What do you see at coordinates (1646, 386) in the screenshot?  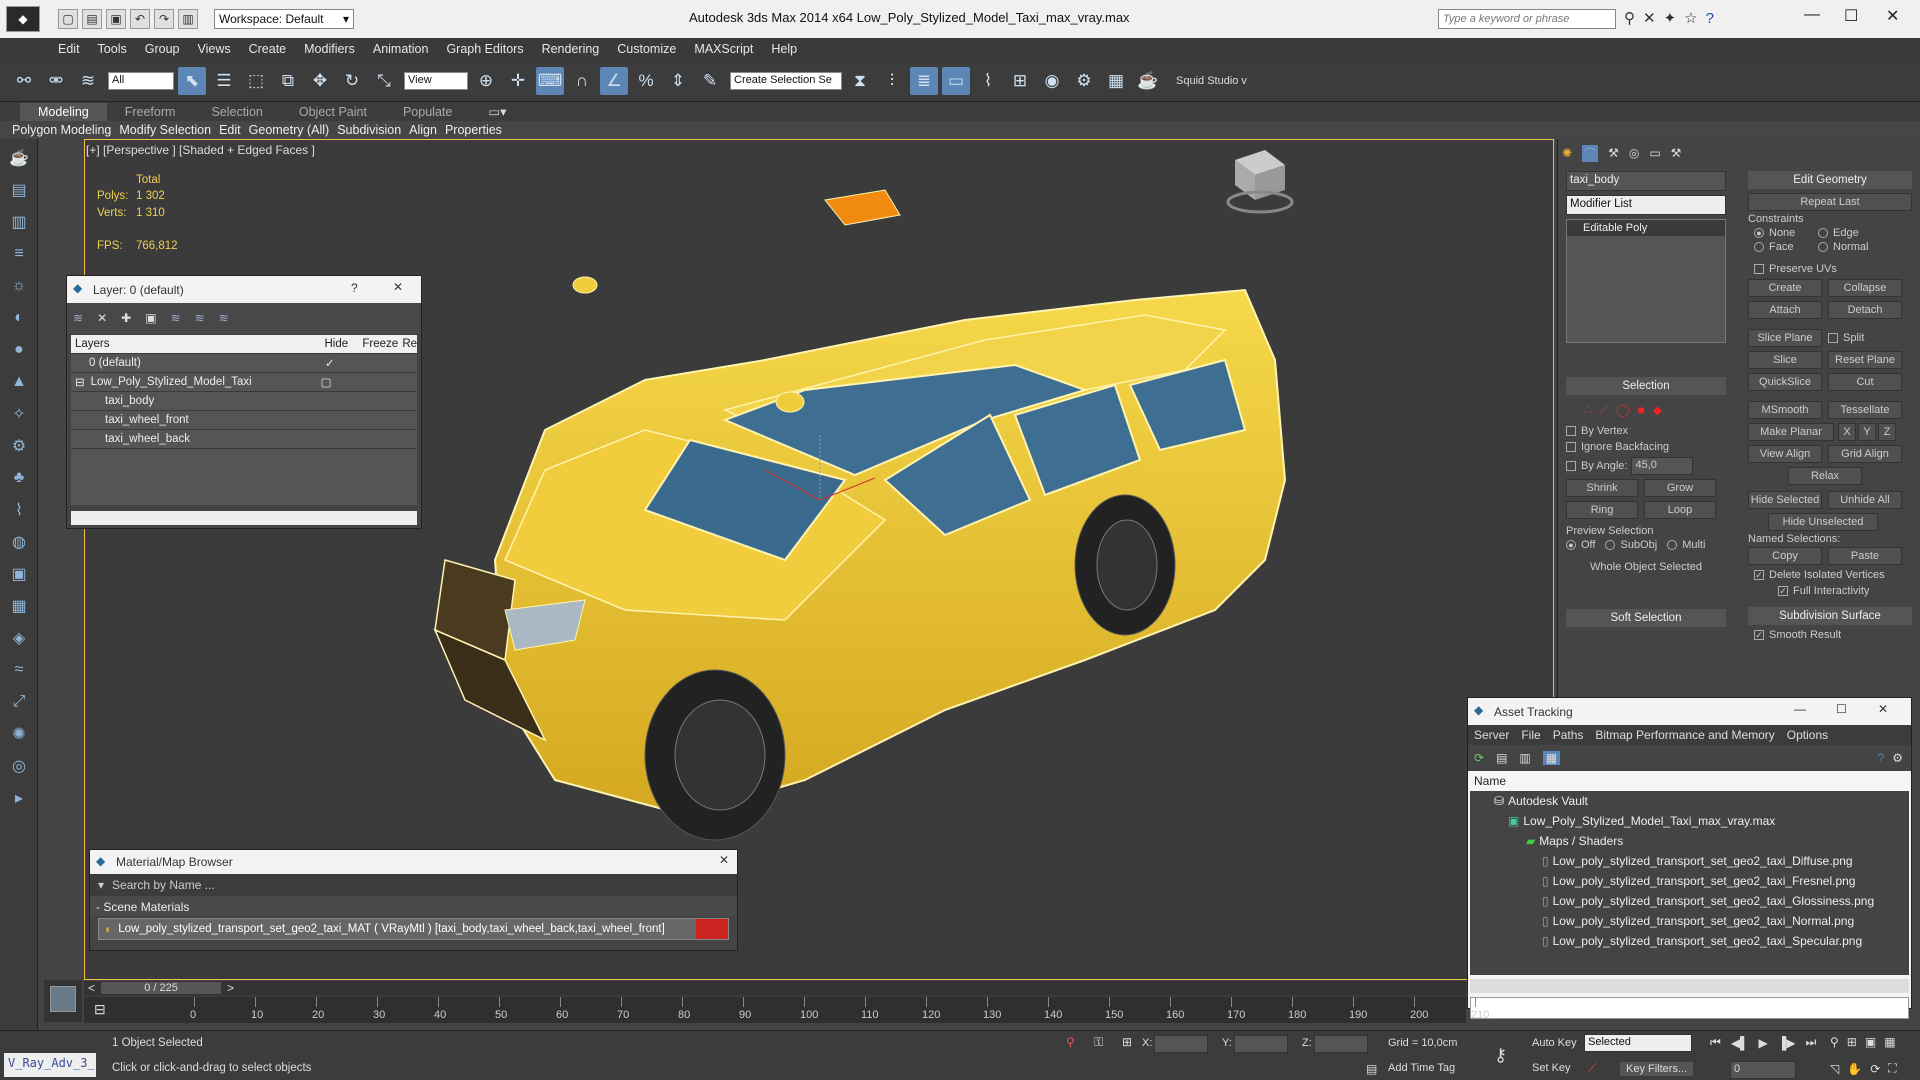 I see `selection-rollout-header: Selection` at bounding box center [1646, 386].